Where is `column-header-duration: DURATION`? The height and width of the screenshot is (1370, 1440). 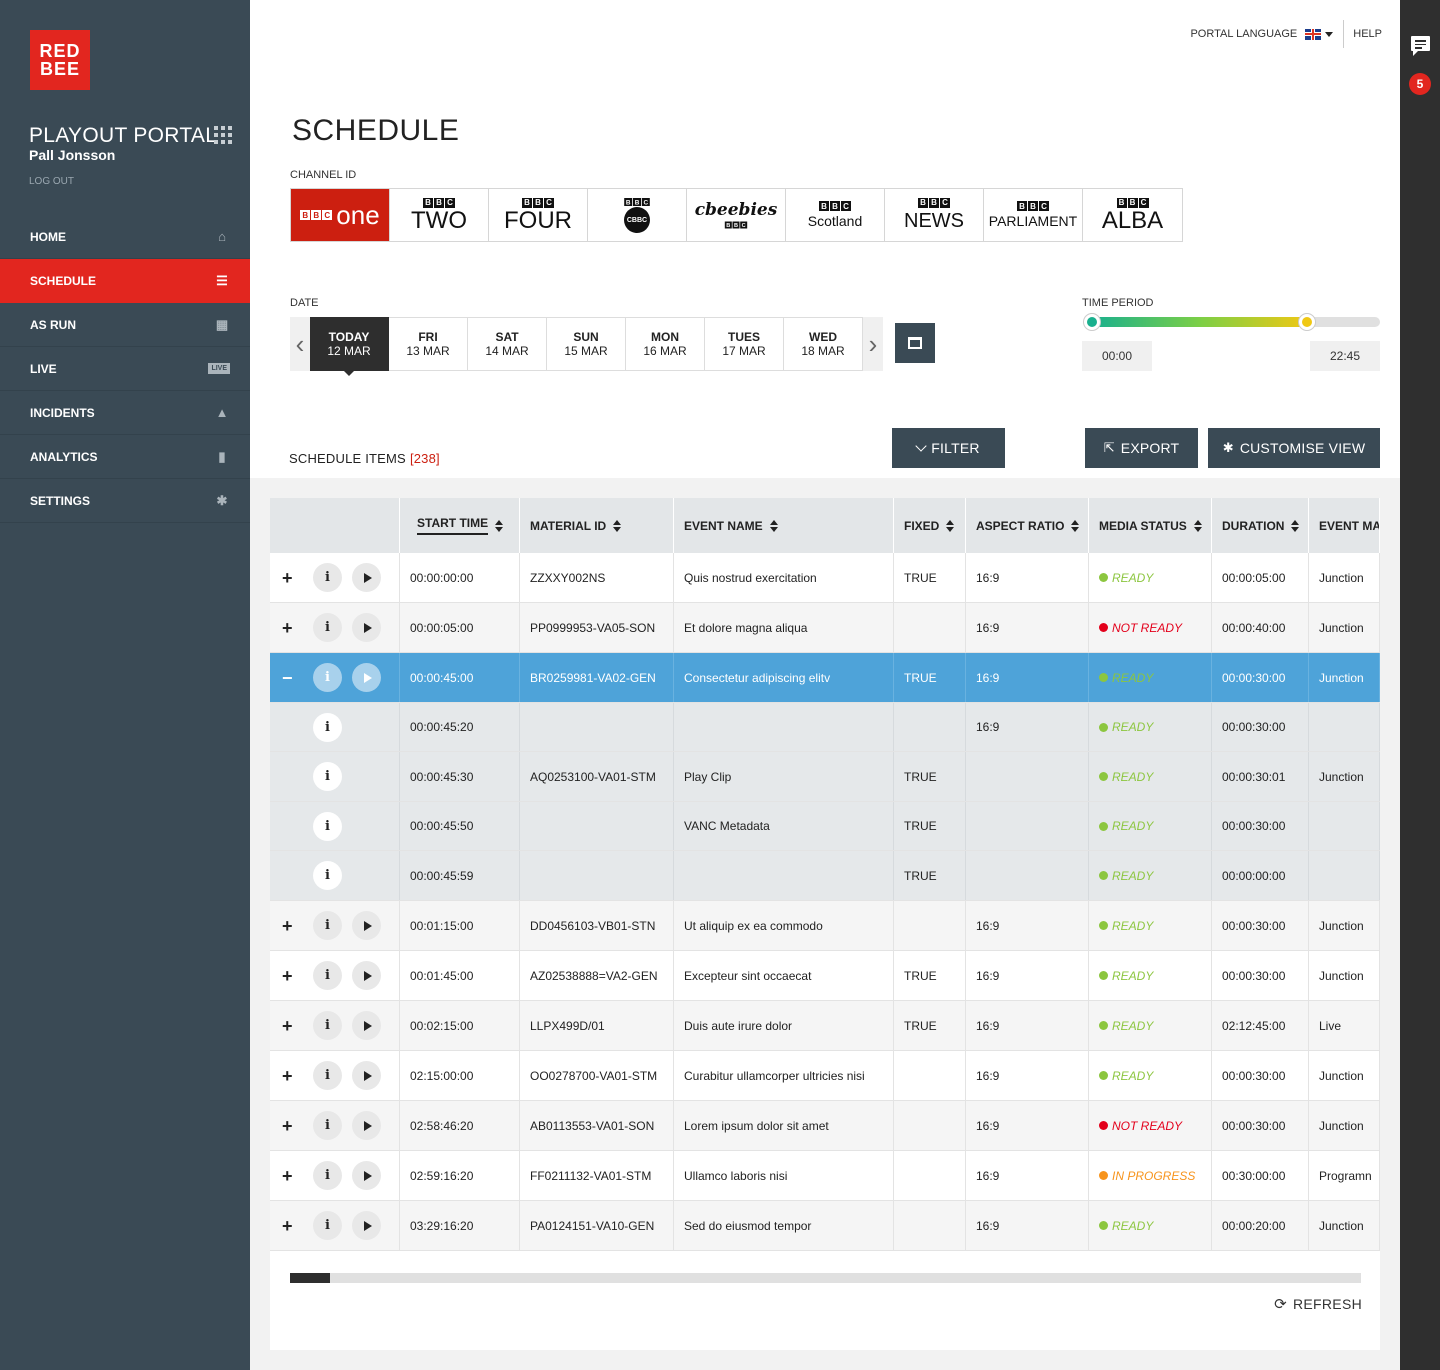
column-header-duration: DURATION is located at coordinates (1260, 525).